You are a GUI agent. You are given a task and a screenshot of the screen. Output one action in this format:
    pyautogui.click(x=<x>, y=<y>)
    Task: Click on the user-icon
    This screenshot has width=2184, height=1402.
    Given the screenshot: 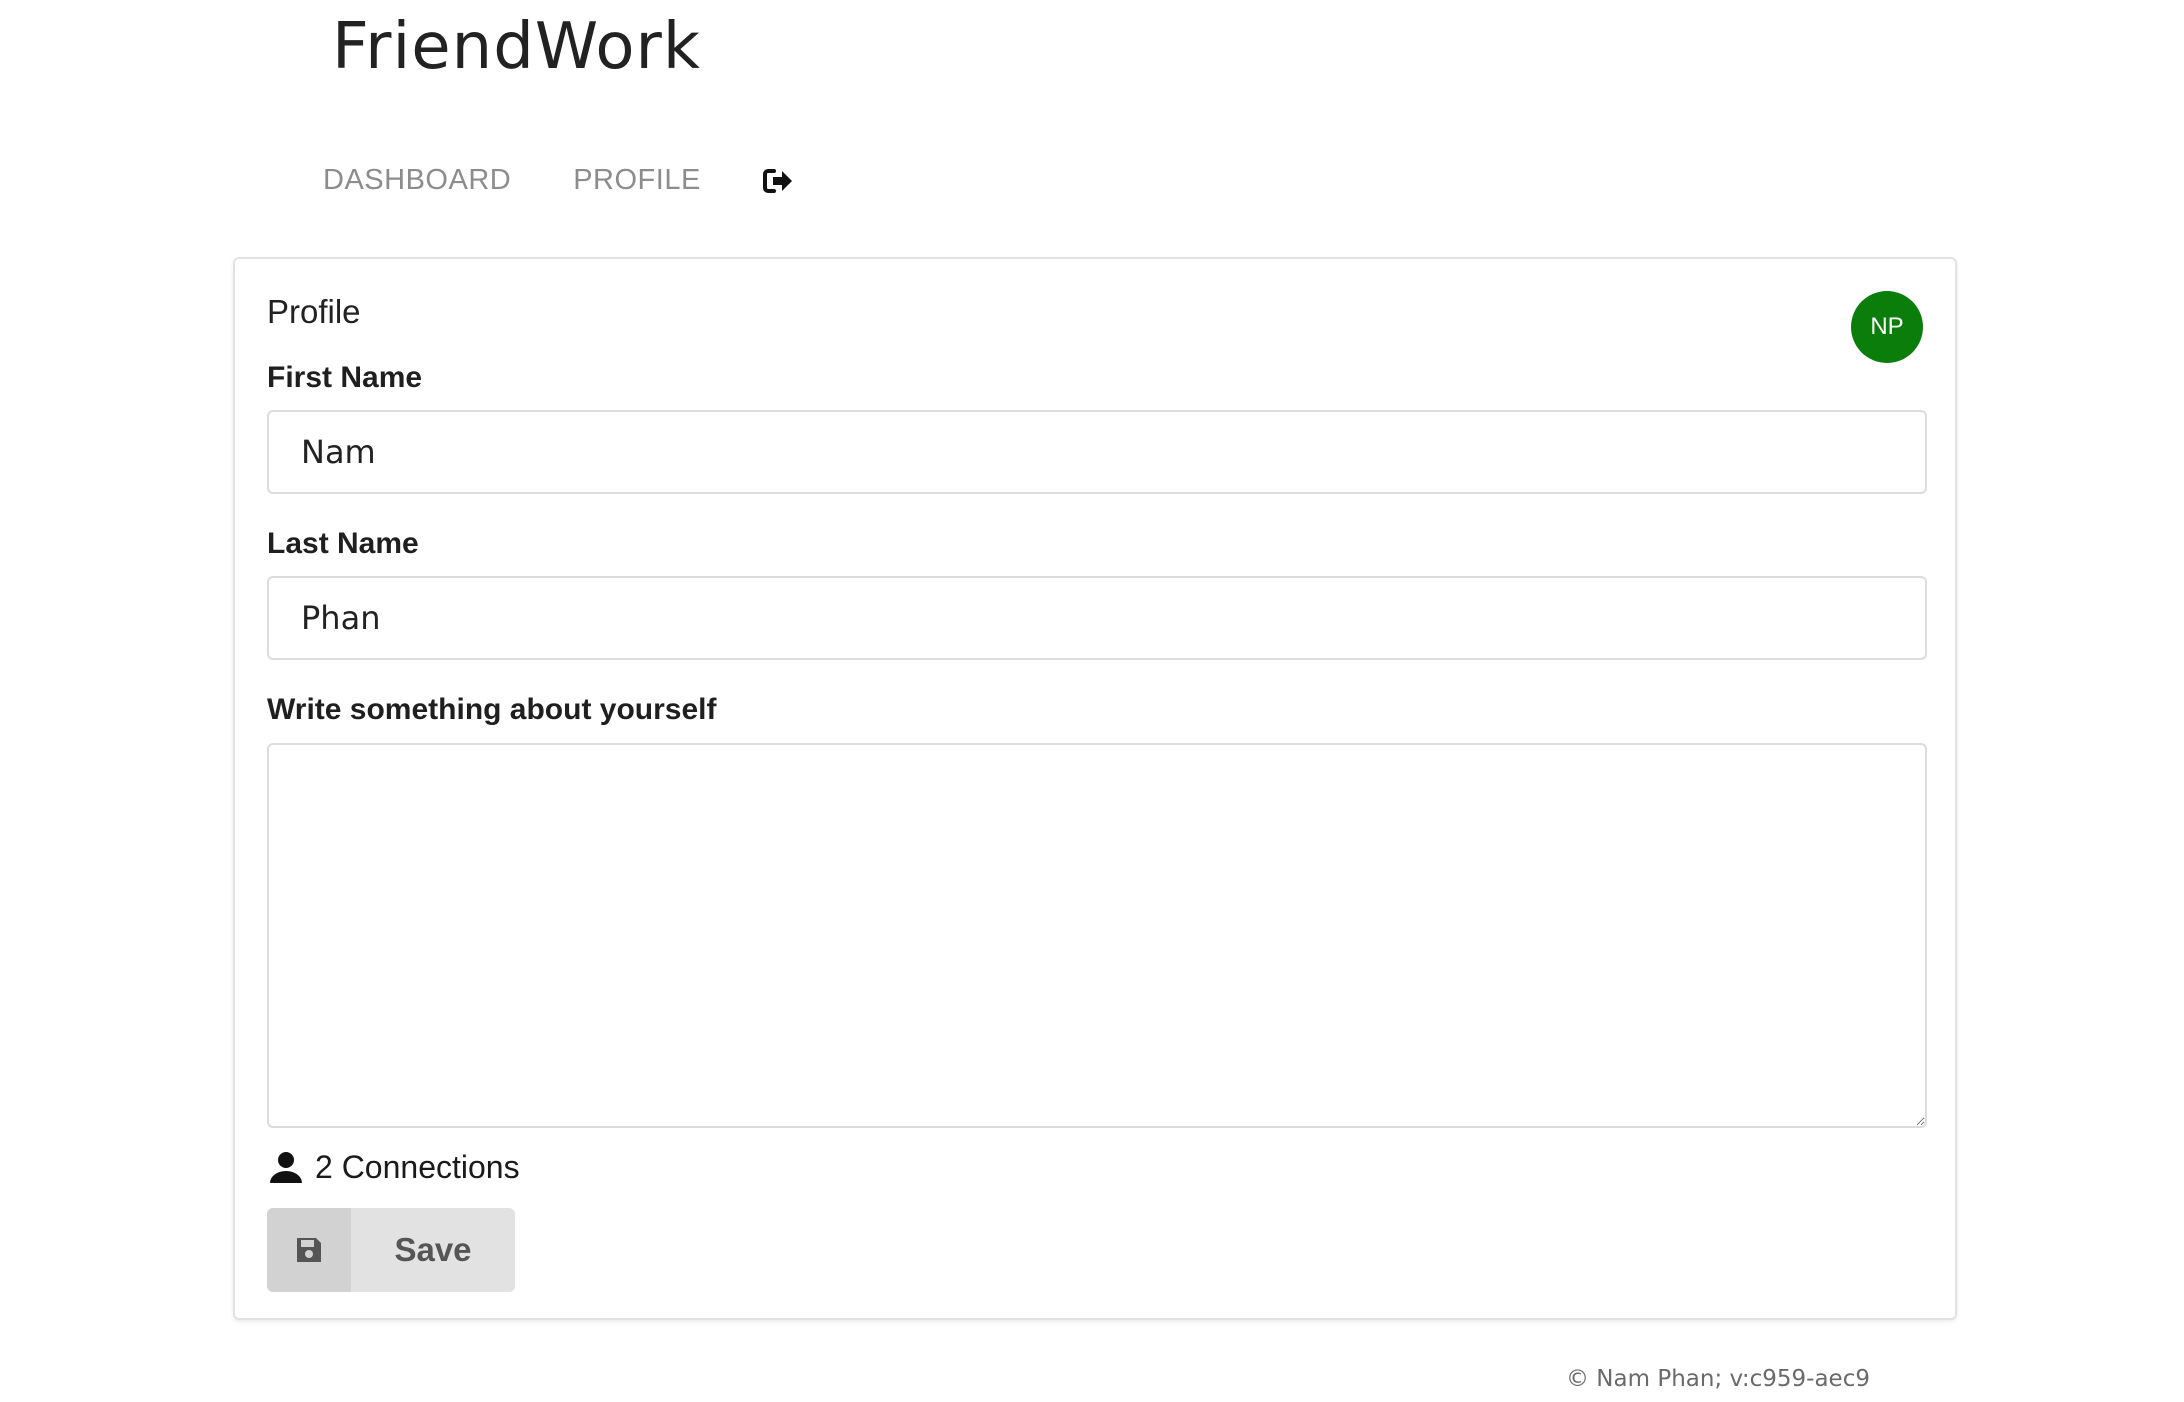 What is the action you would take?
    pyautogui.click(x=286, y=1167)
    